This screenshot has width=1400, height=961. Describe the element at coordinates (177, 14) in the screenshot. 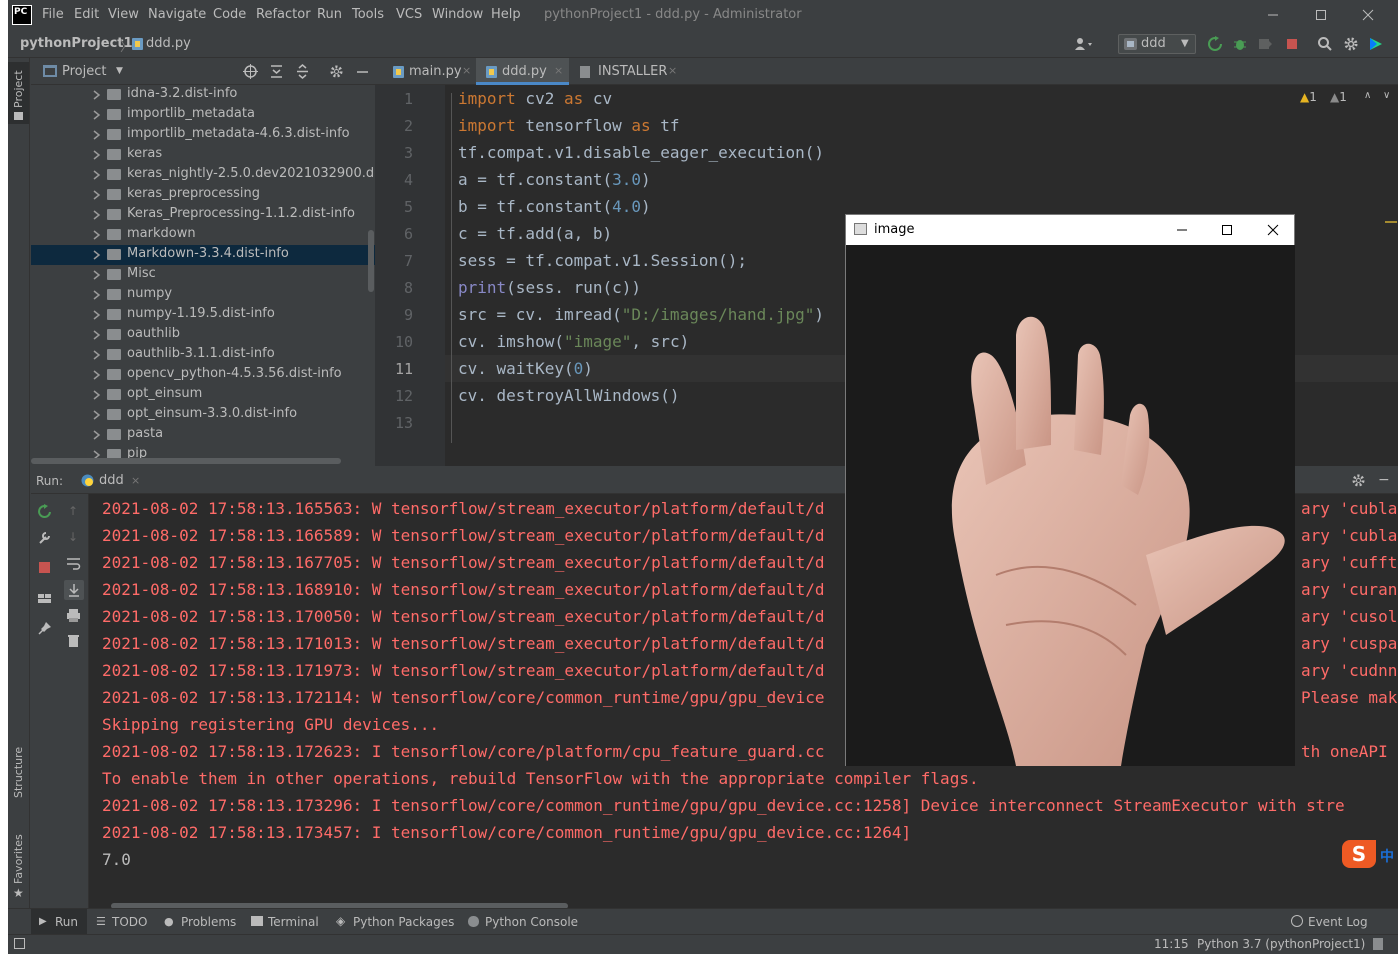

I see `menu-navigate: Navigate` at that location.